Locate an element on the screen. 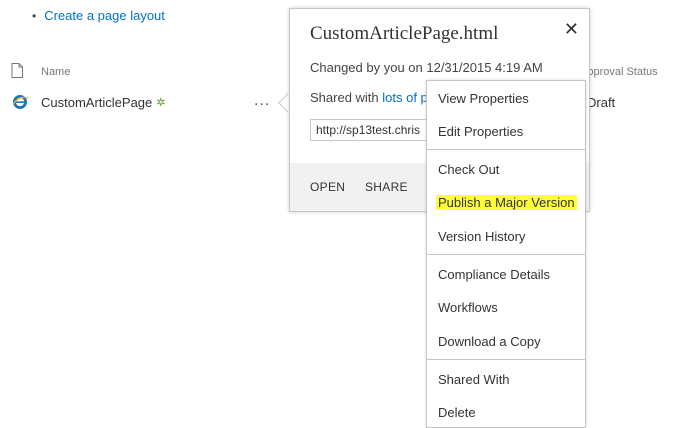  column-header-name: Name is located at coordinates (55, 72).